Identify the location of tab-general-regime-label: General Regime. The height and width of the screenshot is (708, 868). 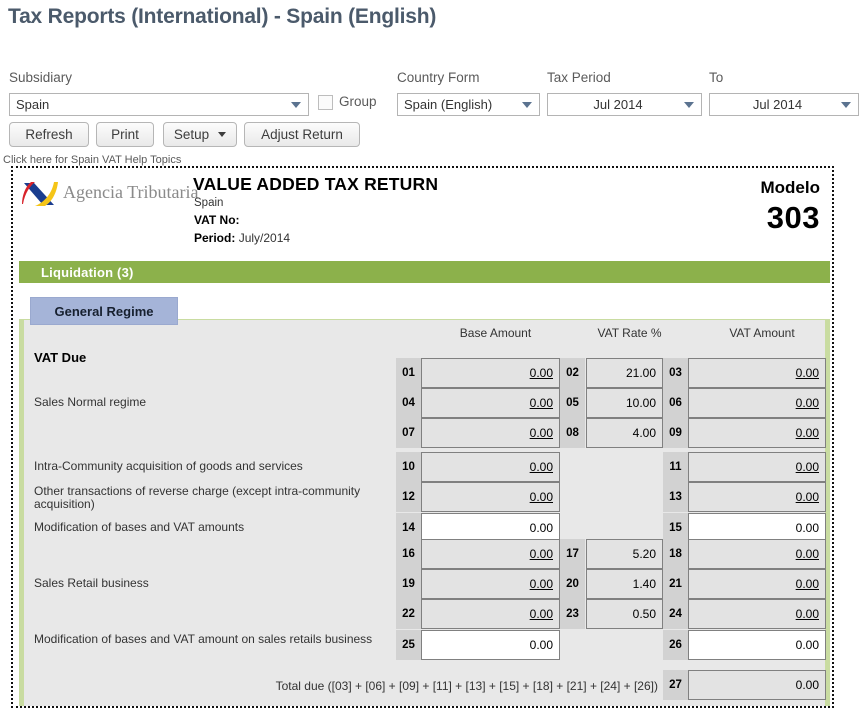
(104, 311).